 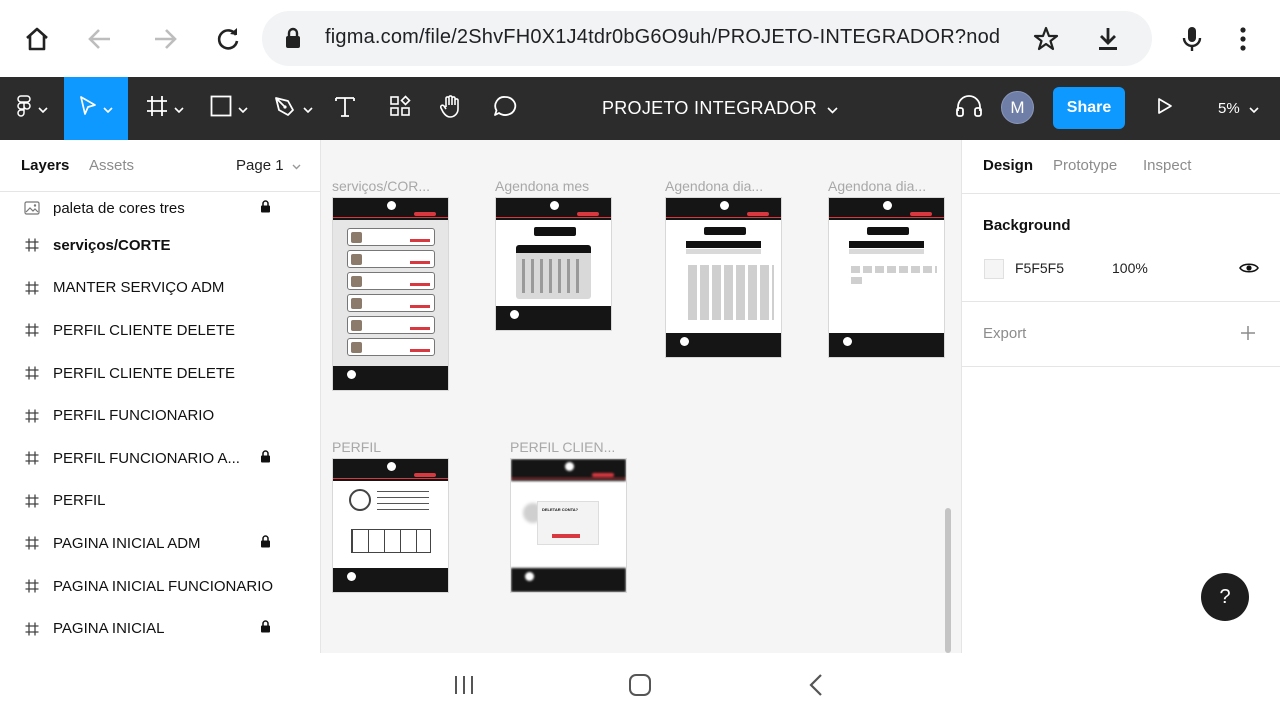 I want to click on page-selector: Page 1, so click(x=268, y=165).